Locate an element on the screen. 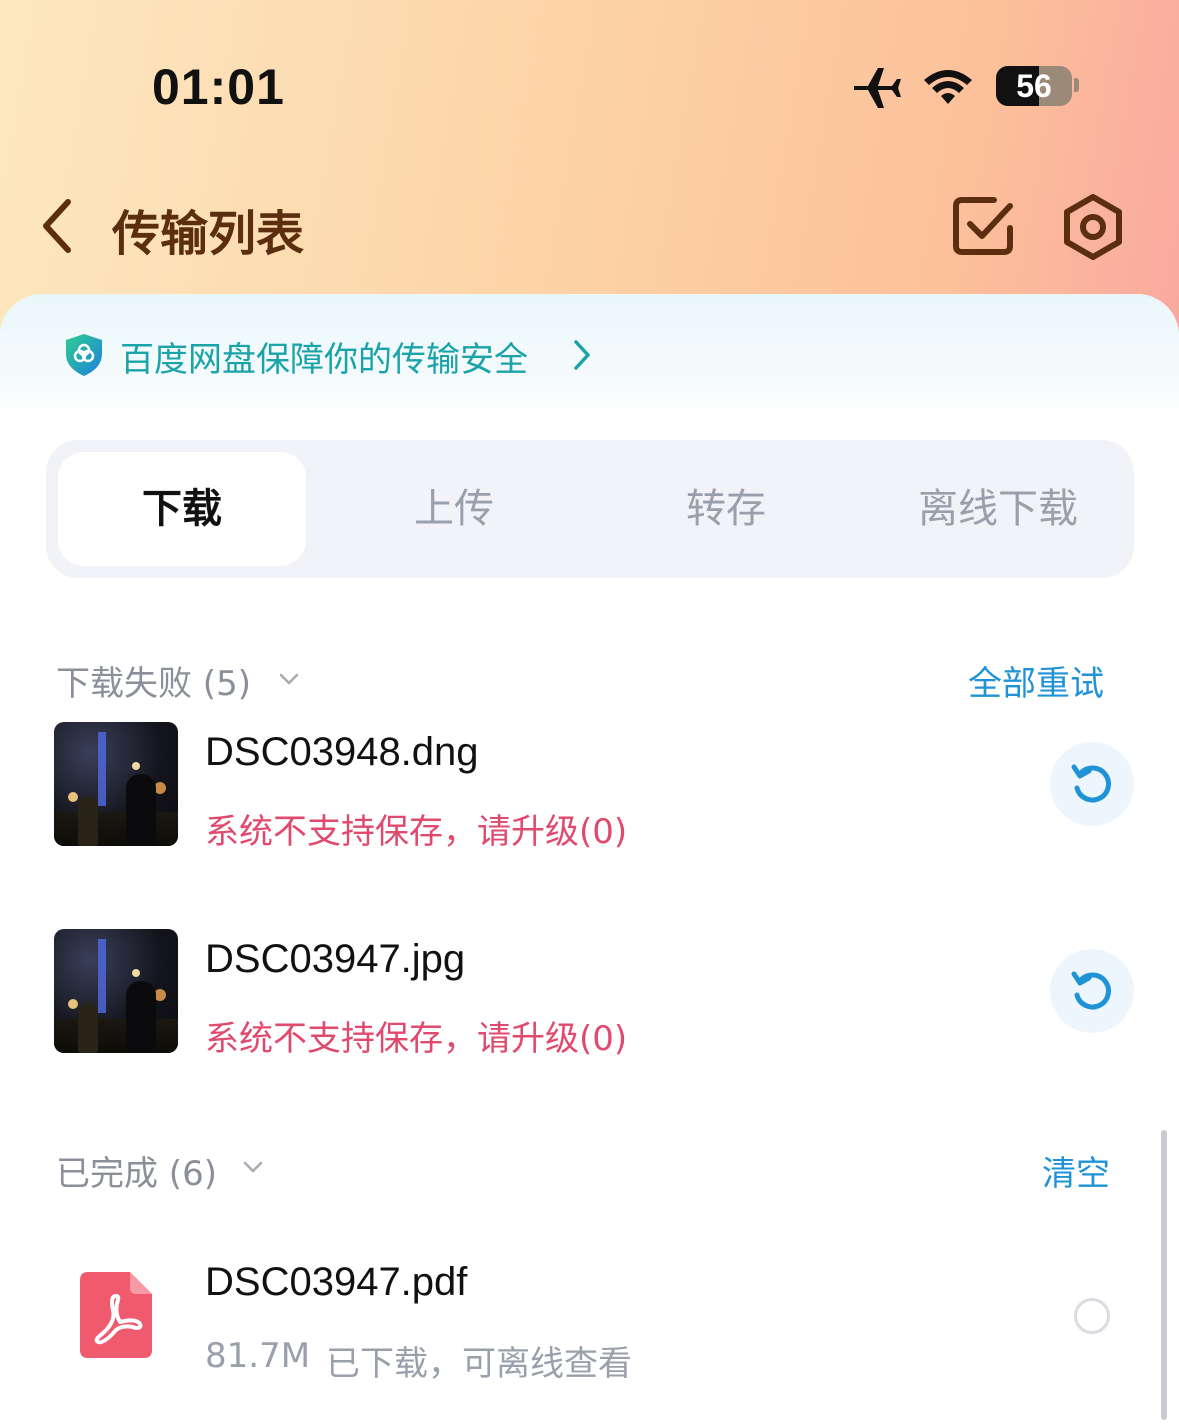 The height and width of the screenshot is (1427, 1179). security-banner-text: 百度网盘保障你的传输安全 is located at coordinates (324, 356).